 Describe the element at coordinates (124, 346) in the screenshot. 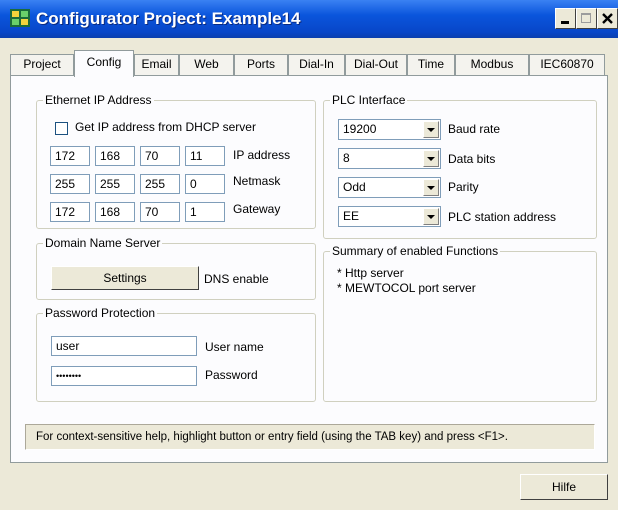

I see `username-input: user` at that location.